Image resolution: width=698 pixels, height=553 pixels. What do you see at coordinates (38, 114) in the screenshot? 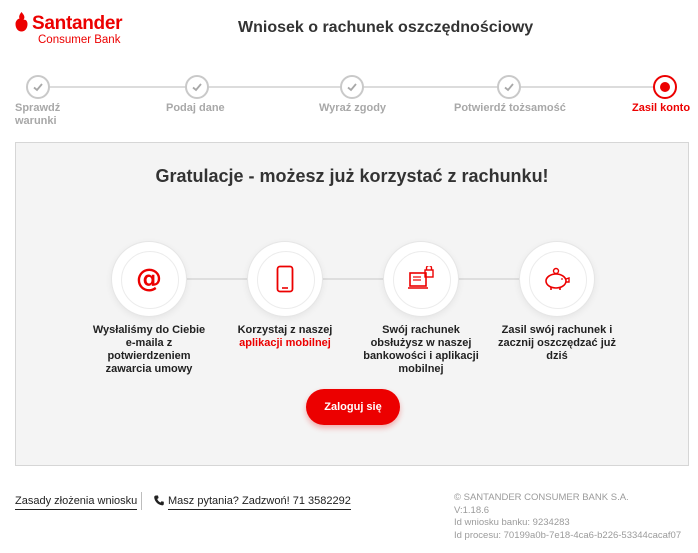
I see `step-label-1: Sprawdź warunki` at bounding box center [38, 114].